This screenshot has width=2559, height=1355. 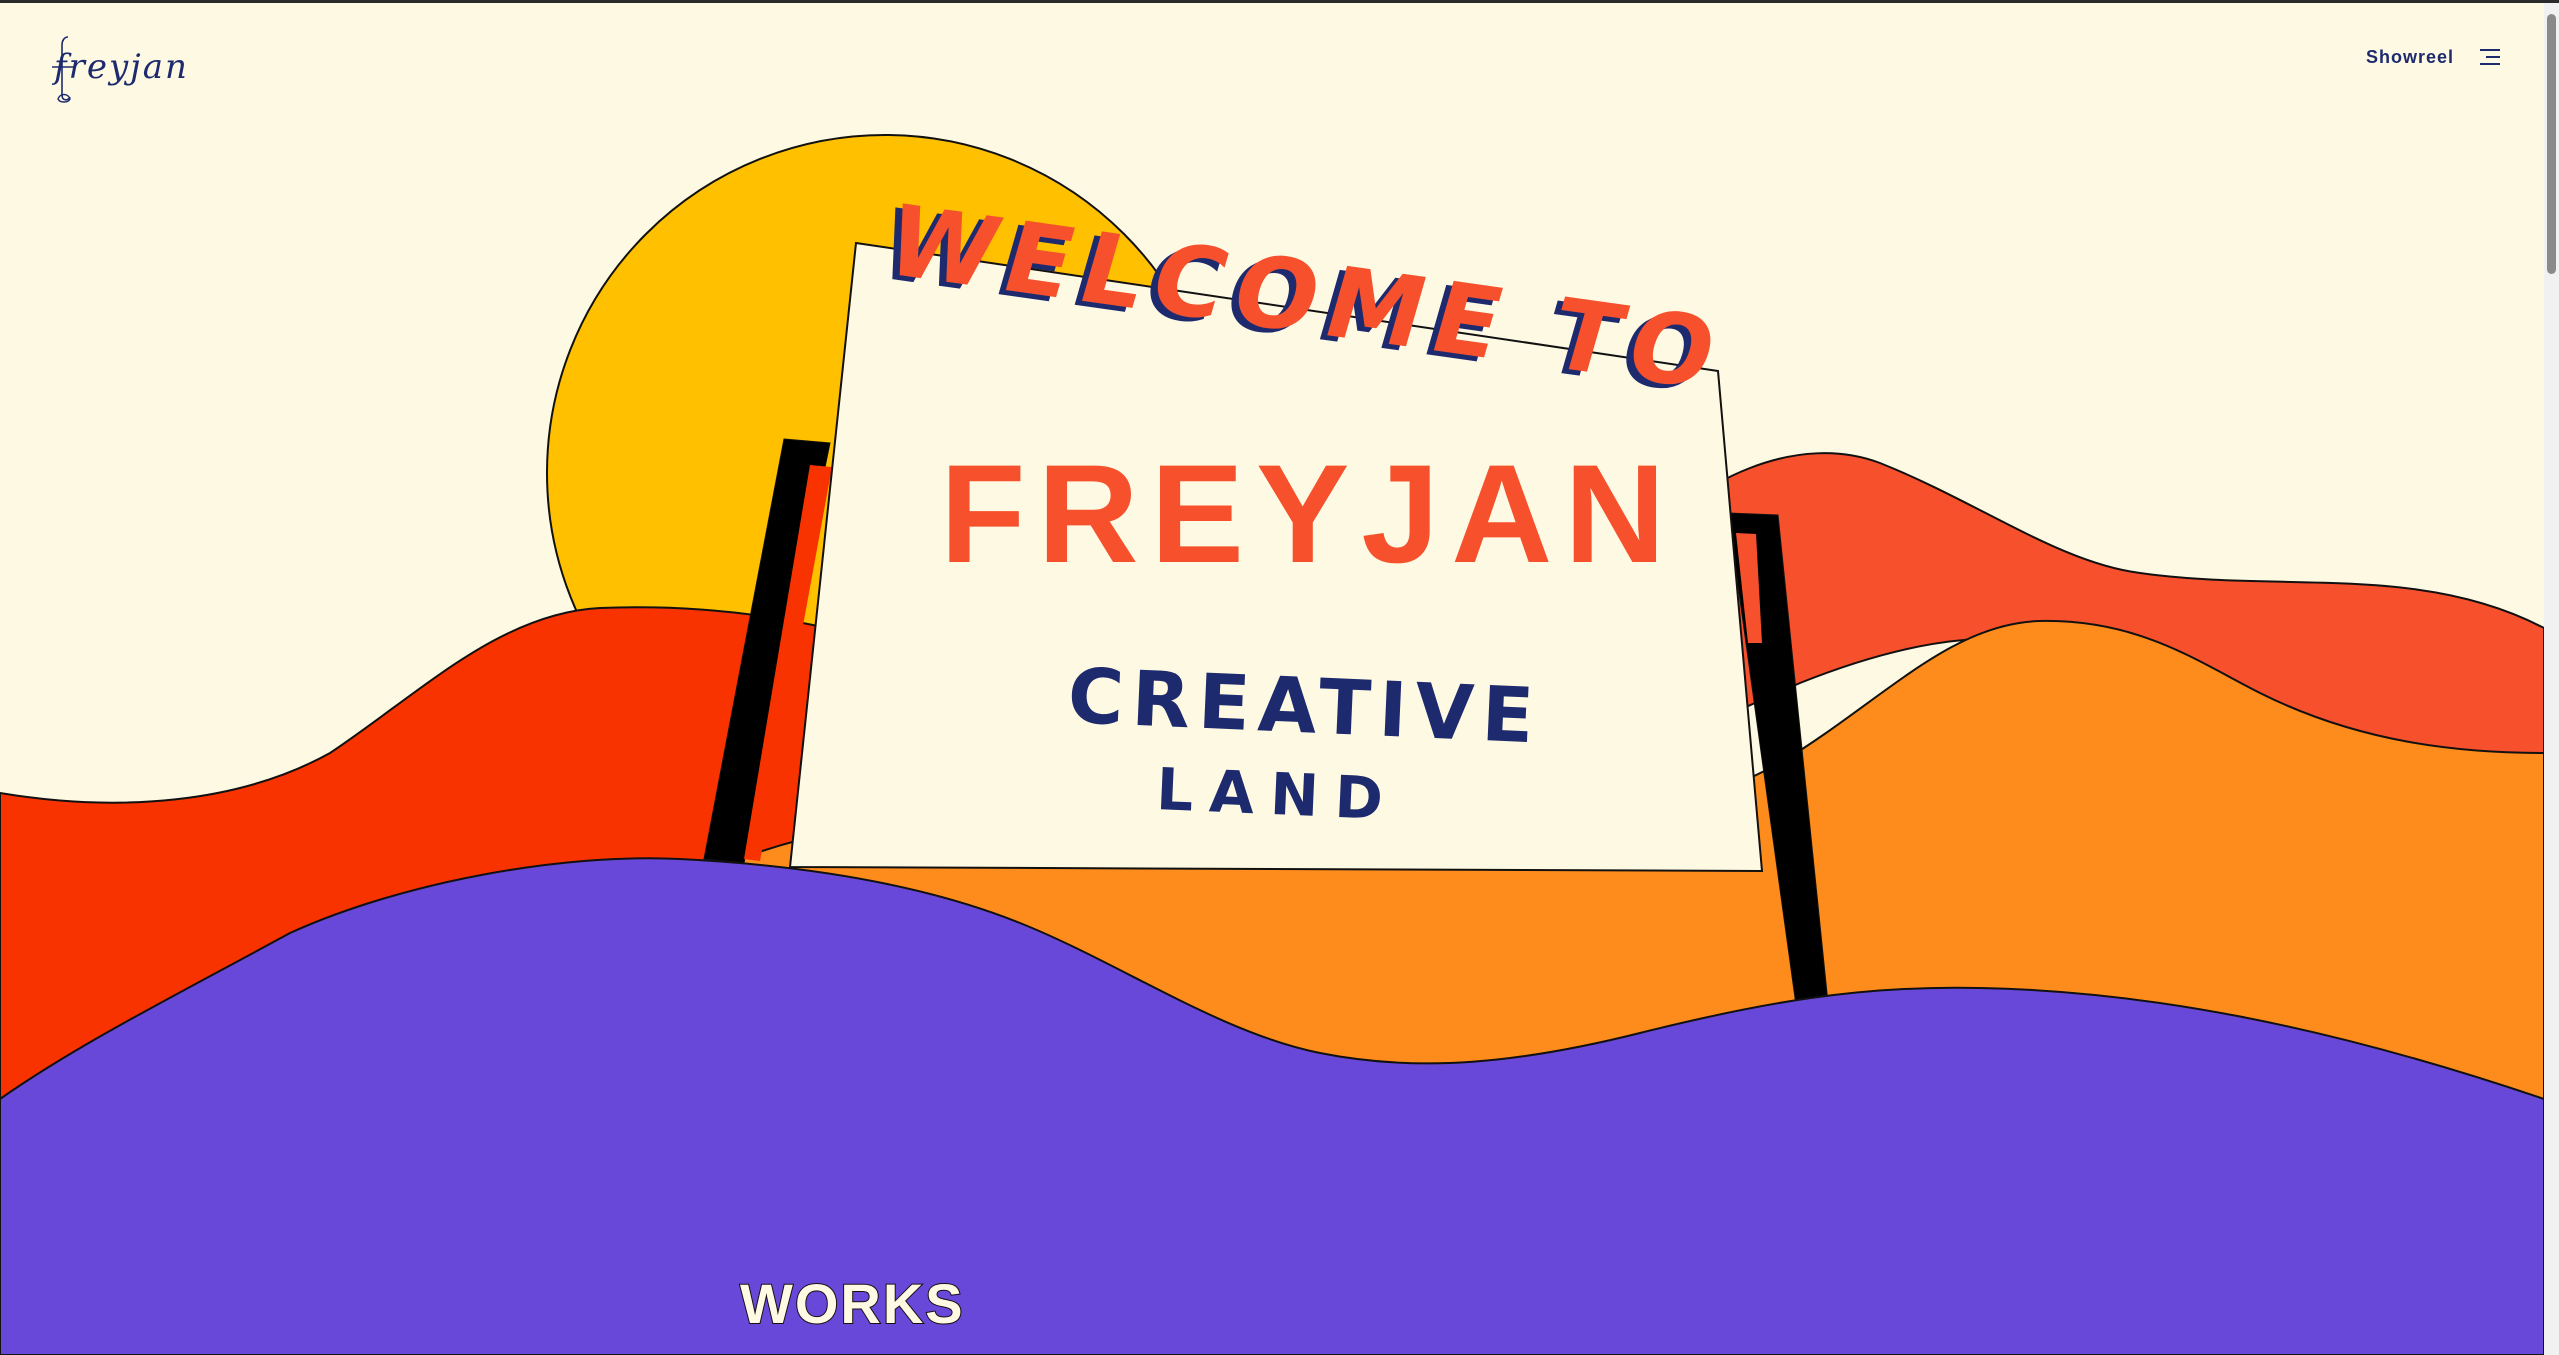 What do you see at coordinates (852, 1303) in the screenshot?
I see `works-section-heading: WORKS` at bounding box center [852, 1303].